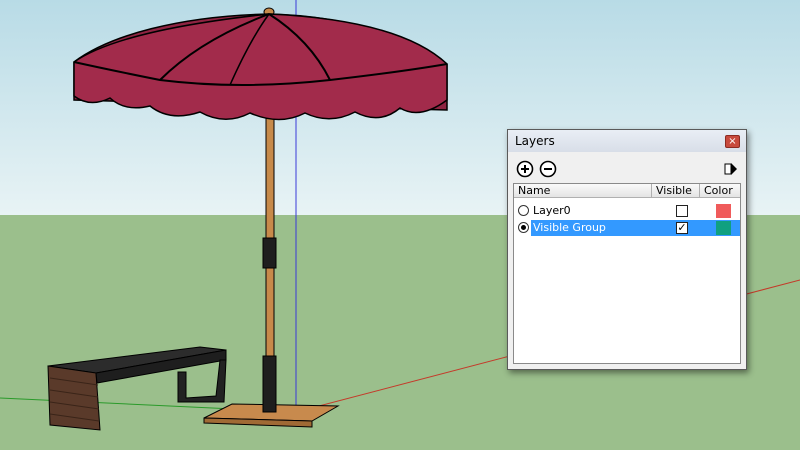 Image resolution: width=800 pixels, height=450 pixels. Describe the element at coordinates (535, 141) in the screenshot. I see `dialog-title: Layers` at that location.